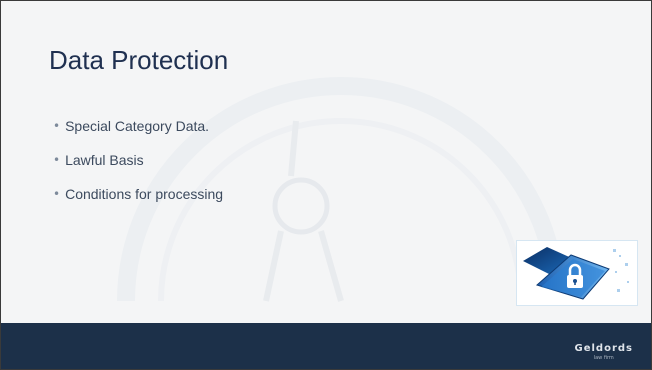  Describe the element at coordinates (139, 60) in the screenshot. I see `slide-title: Data Protection` at that location.